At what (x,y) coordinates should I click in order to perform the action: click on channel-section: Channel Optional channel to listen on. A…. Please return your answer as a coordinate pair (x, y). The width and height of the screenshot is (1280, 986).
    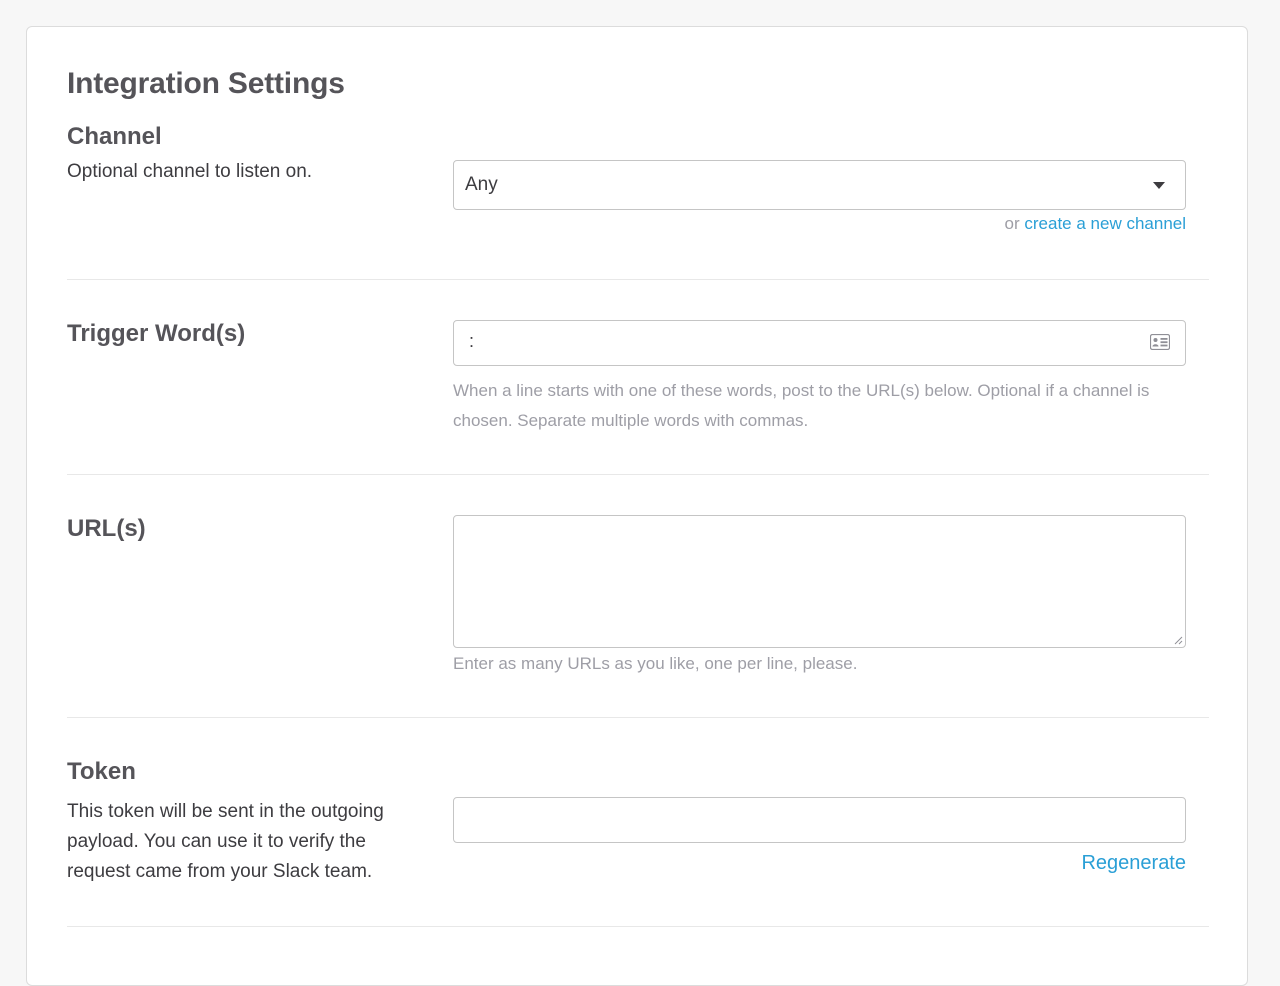
    Looking at the image, I should click on (638, 201).